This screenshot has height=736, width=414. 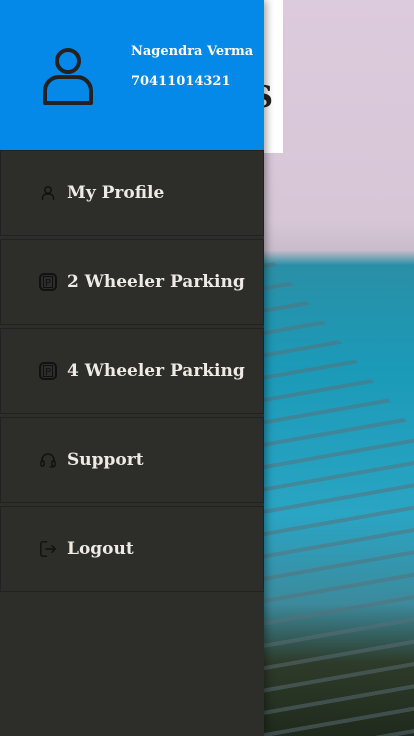 I want to click on person-icon, so click(x=48, y=193).